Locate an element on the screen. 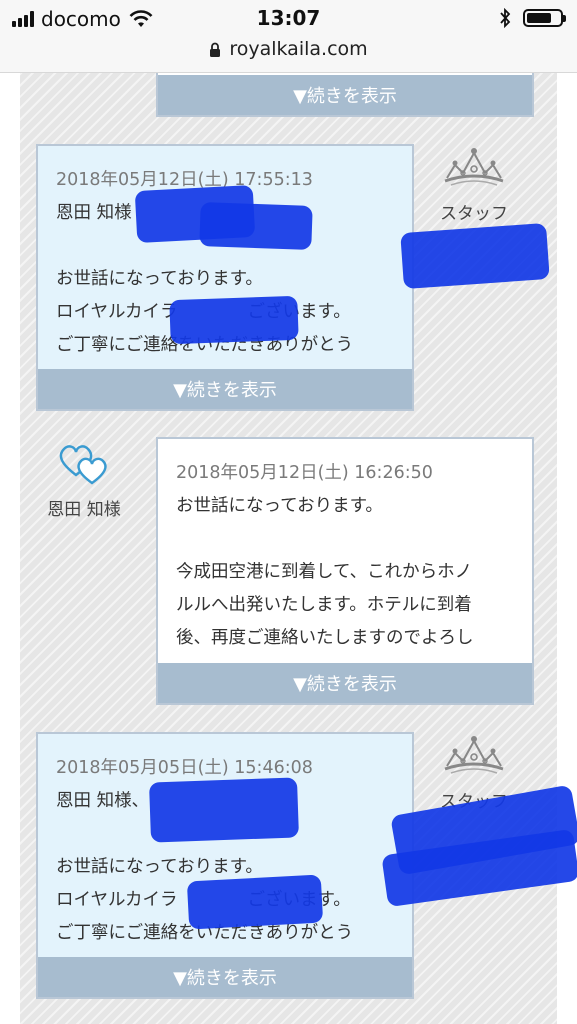 Image resolution: width=577 pixels, height=1024 pixels. hearts-icon is located at coordinates (83, 465).